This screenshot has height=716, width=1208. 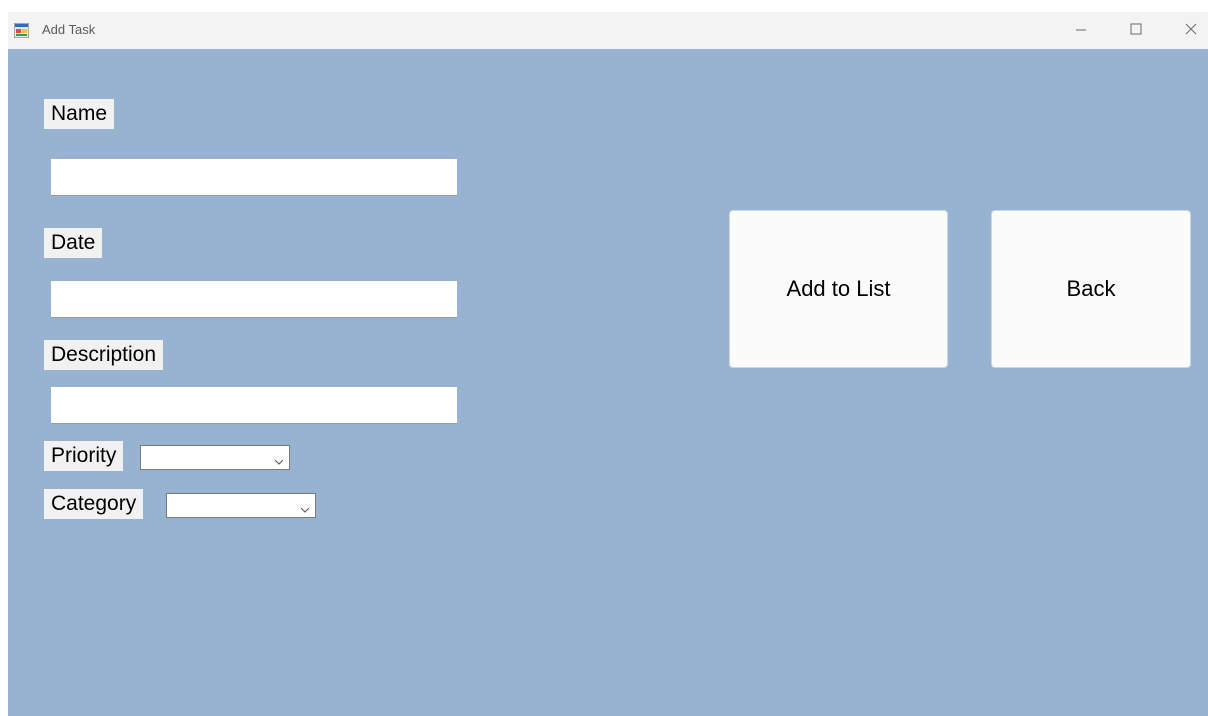 What do you see at coordinates (215, 457) in the screenshot?
I see `priority-dropdown` at bounding box center [215, 457].